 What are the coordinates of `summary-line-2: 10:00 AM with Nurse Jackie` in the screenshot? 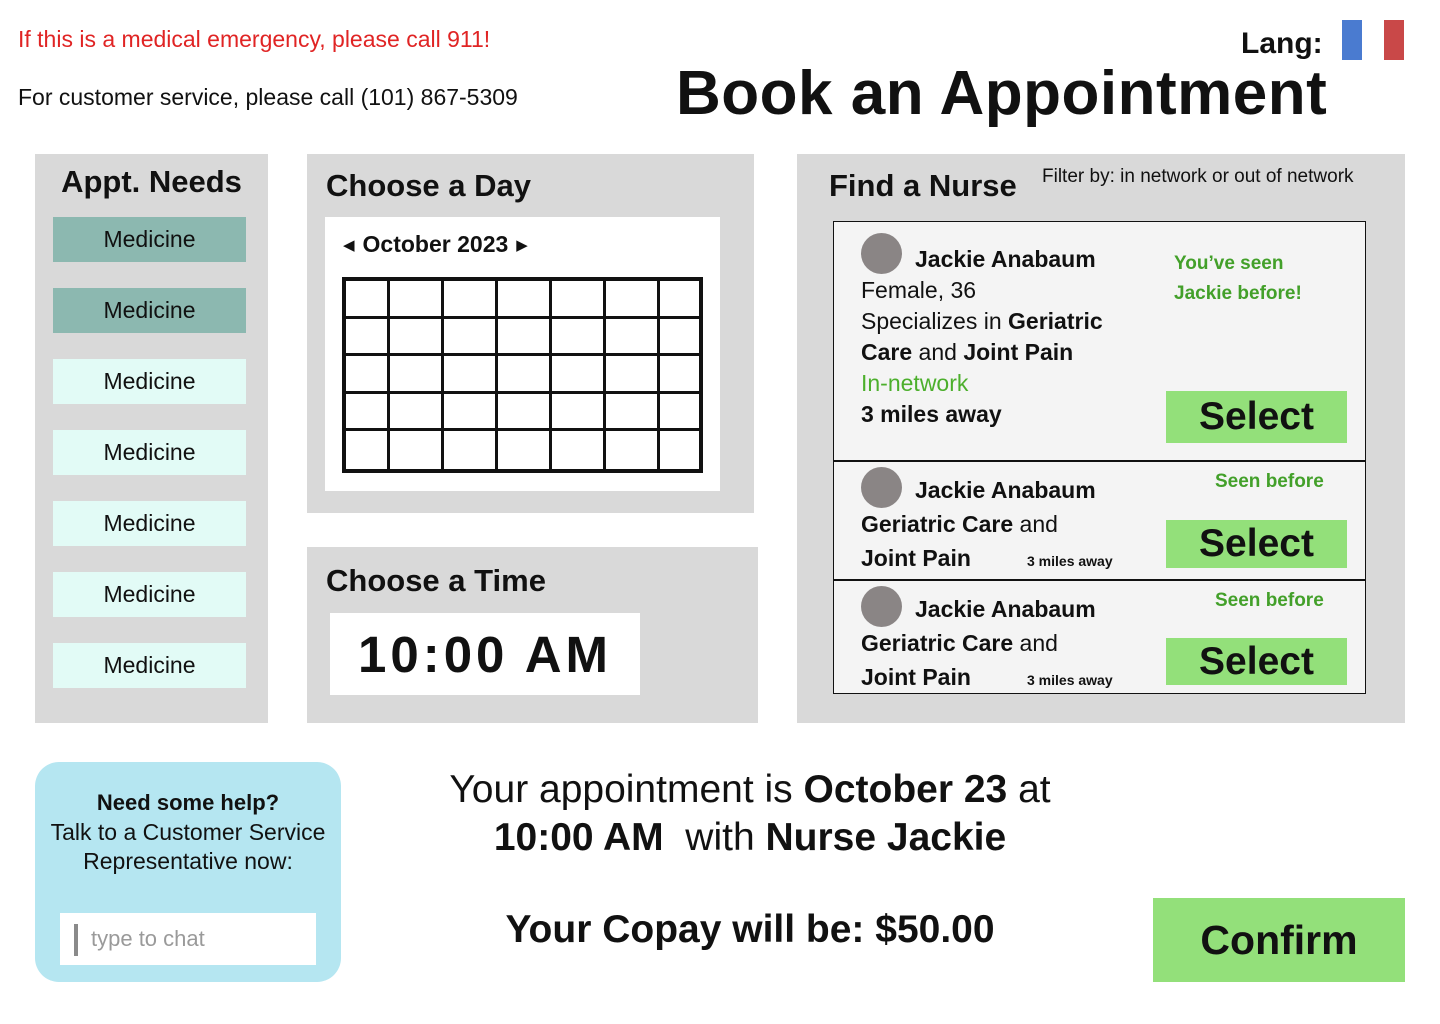 It's located at (750, 838).